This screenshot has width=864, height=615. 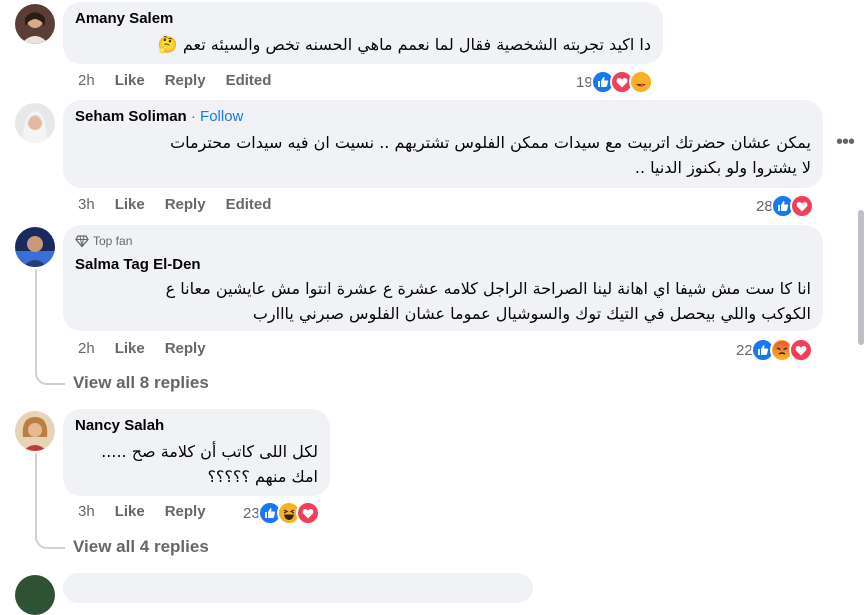 I want to click on comment-actions: 2h Like Reply Edited, so click(x=184, y=80).